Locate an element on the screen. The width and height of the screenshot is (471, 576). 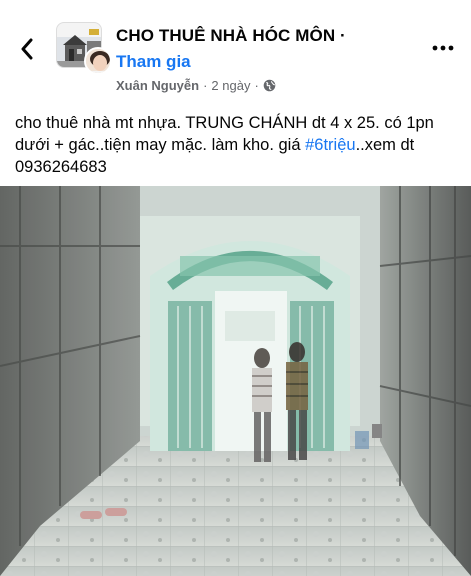
post-meta: Xuân Nguyễn · 2 ngày · is located at coordinates (196, 85).